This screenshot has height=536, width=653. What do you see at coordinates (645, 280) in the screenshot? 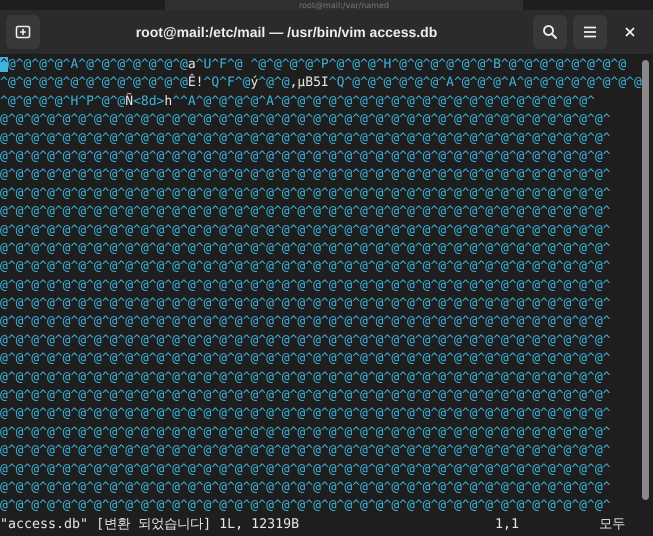
I see `scrollbar` at bounding box center [645, 280].